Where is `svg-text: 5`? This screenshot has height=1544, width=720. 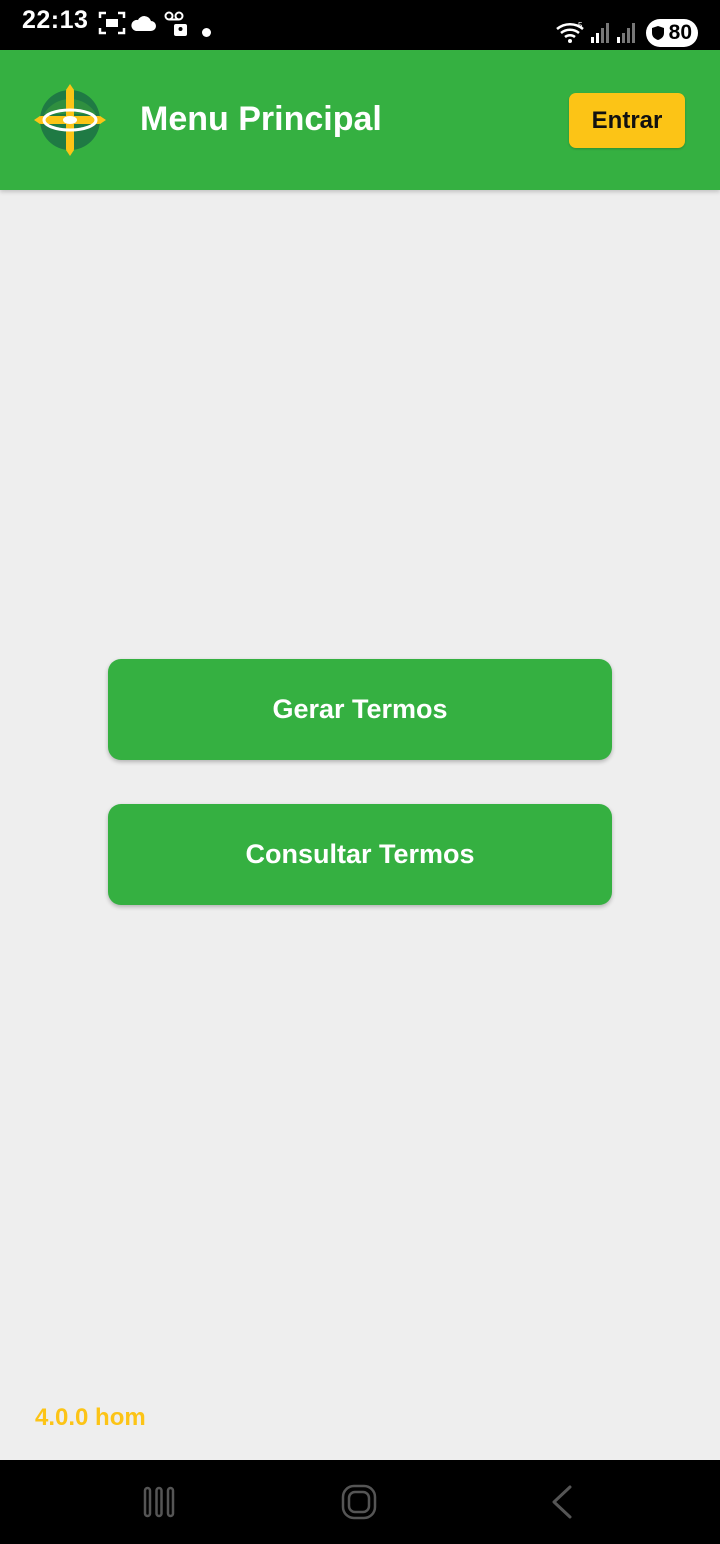 svg-text: 5 is located at coordinates (580, 25).